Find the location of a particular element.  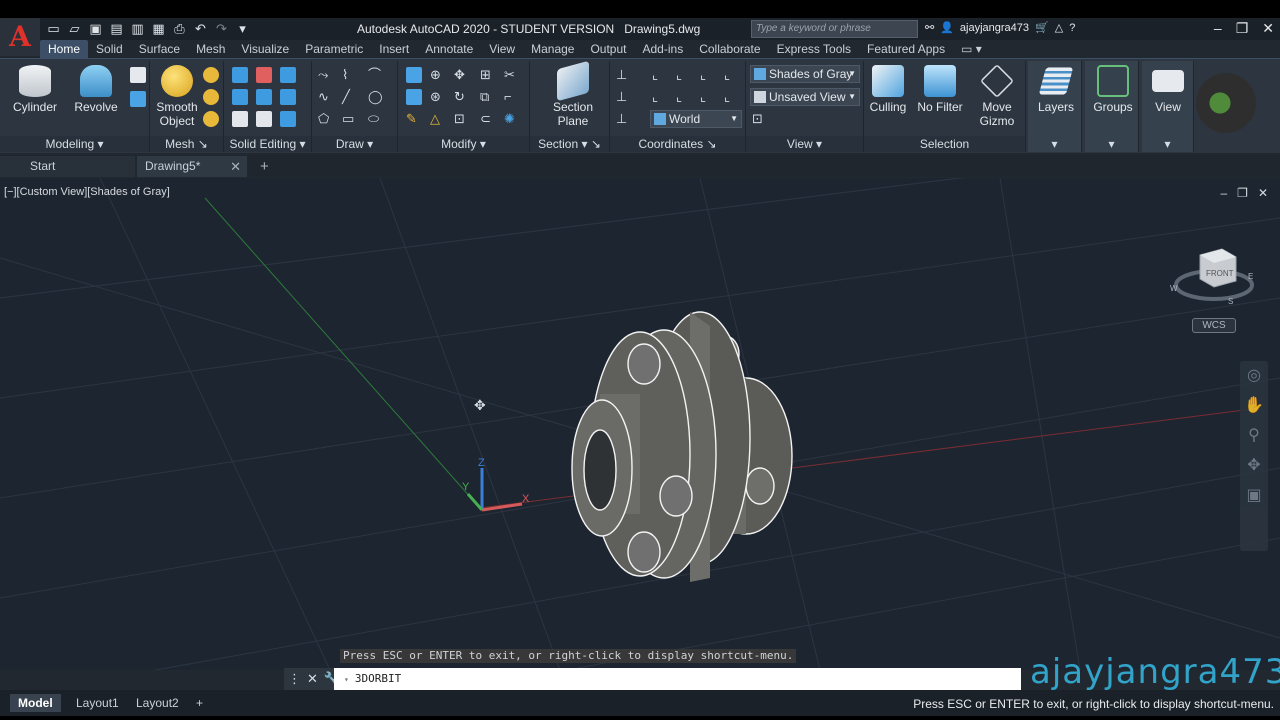

viewcube: FRONT W S E is located at coordinates (1213, 273).